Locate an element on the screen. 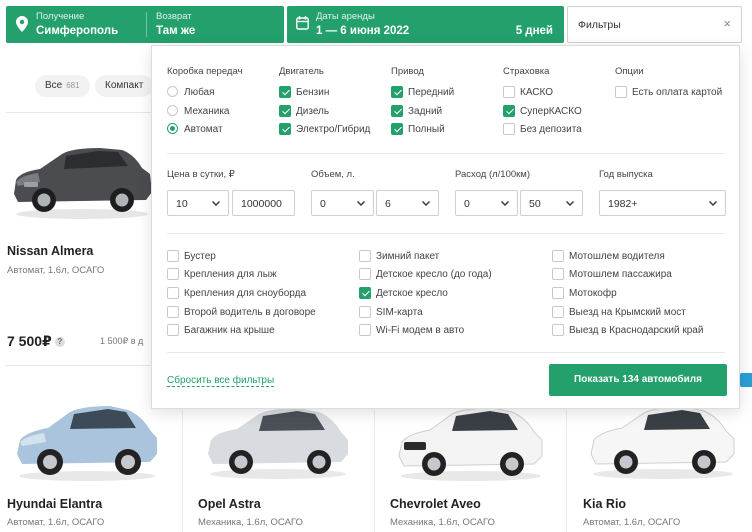 Image resolution: width=752 pixels, height=532 pixels. dates-selector: Даты аренды 1 — 6 июня 2022 5 дней is located at coordinates (425, 24).